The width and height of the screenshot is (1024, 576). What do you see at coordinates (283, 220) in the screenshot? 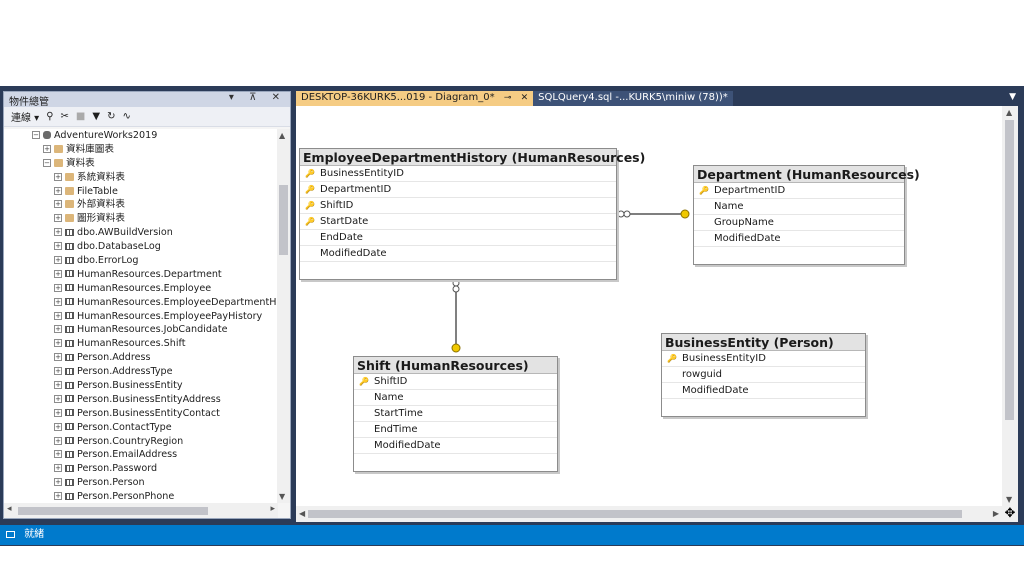
I see `tree-scroll-thumb` at bounding box center [283, 220].